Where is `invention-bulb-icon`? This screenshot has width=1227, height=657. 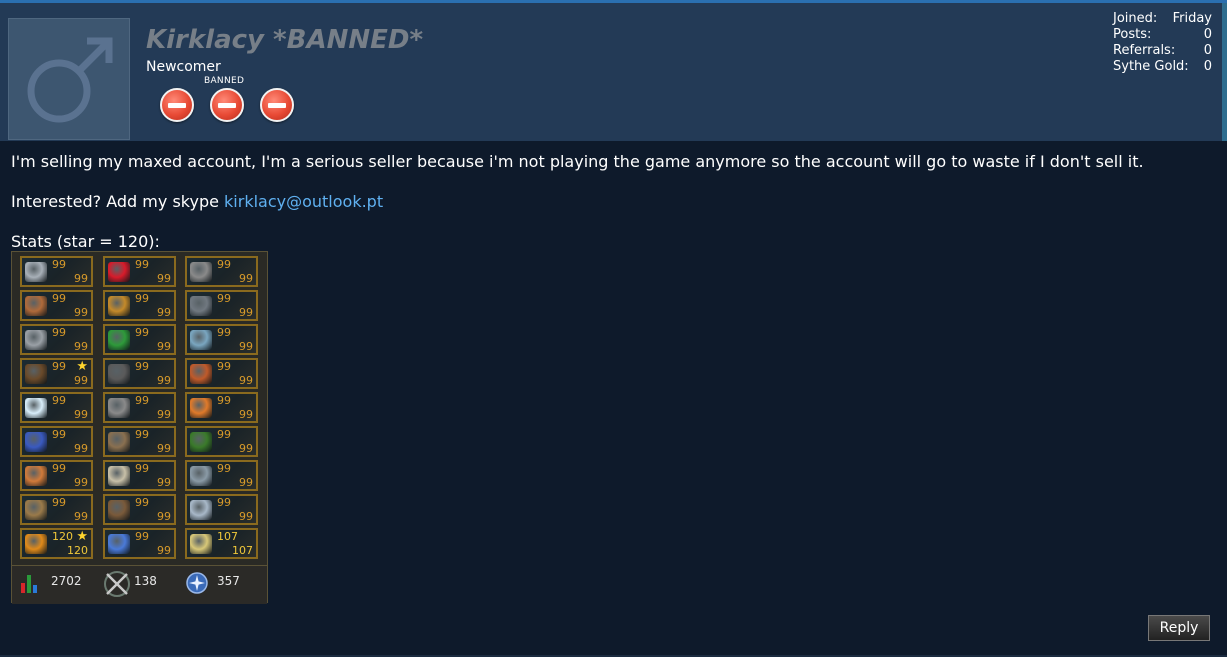 invention-bulb-icon is located at coordinates (201, 544).